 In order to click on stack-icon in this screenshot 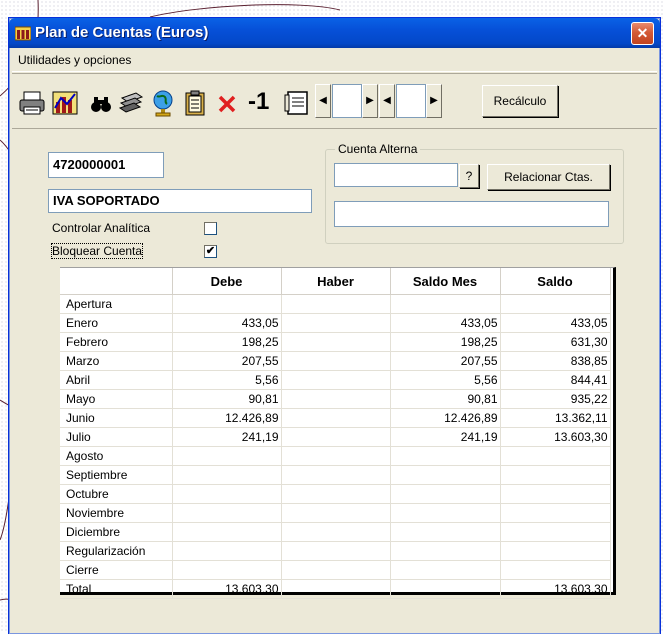, I will do `click(131, 103)`.